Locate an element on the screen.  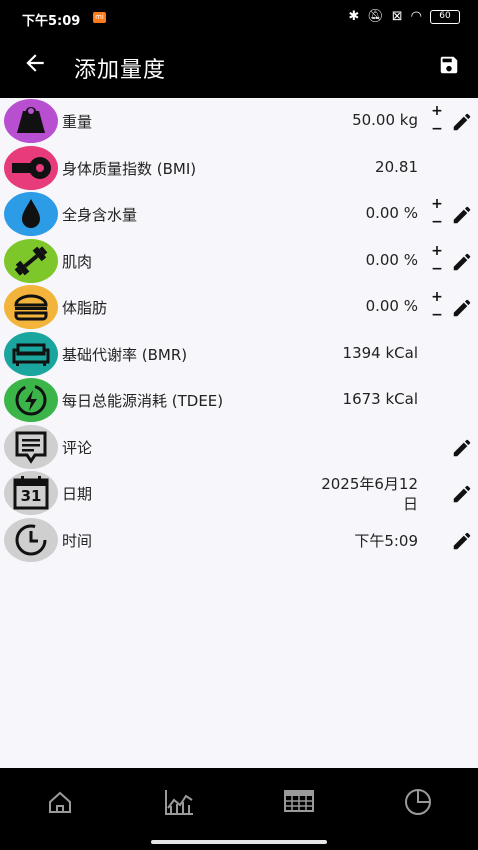
energy-cycle-icon is located at coordinates (31, 400).